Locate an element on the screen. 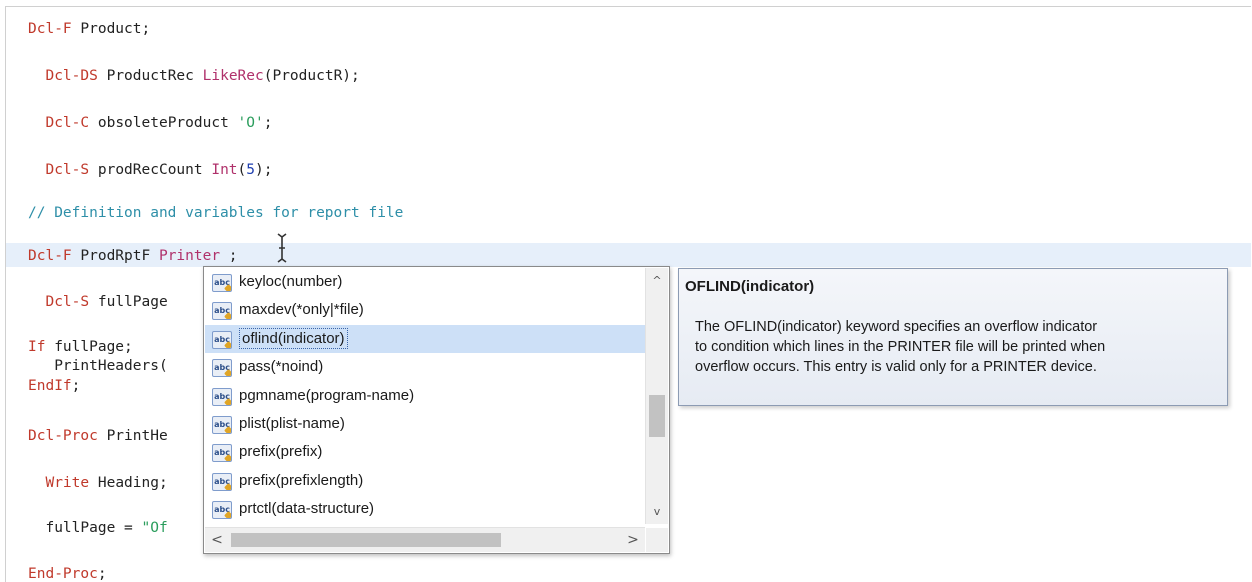  completion-item-label: oflind(indicator) is located at coordinates (293, 338).